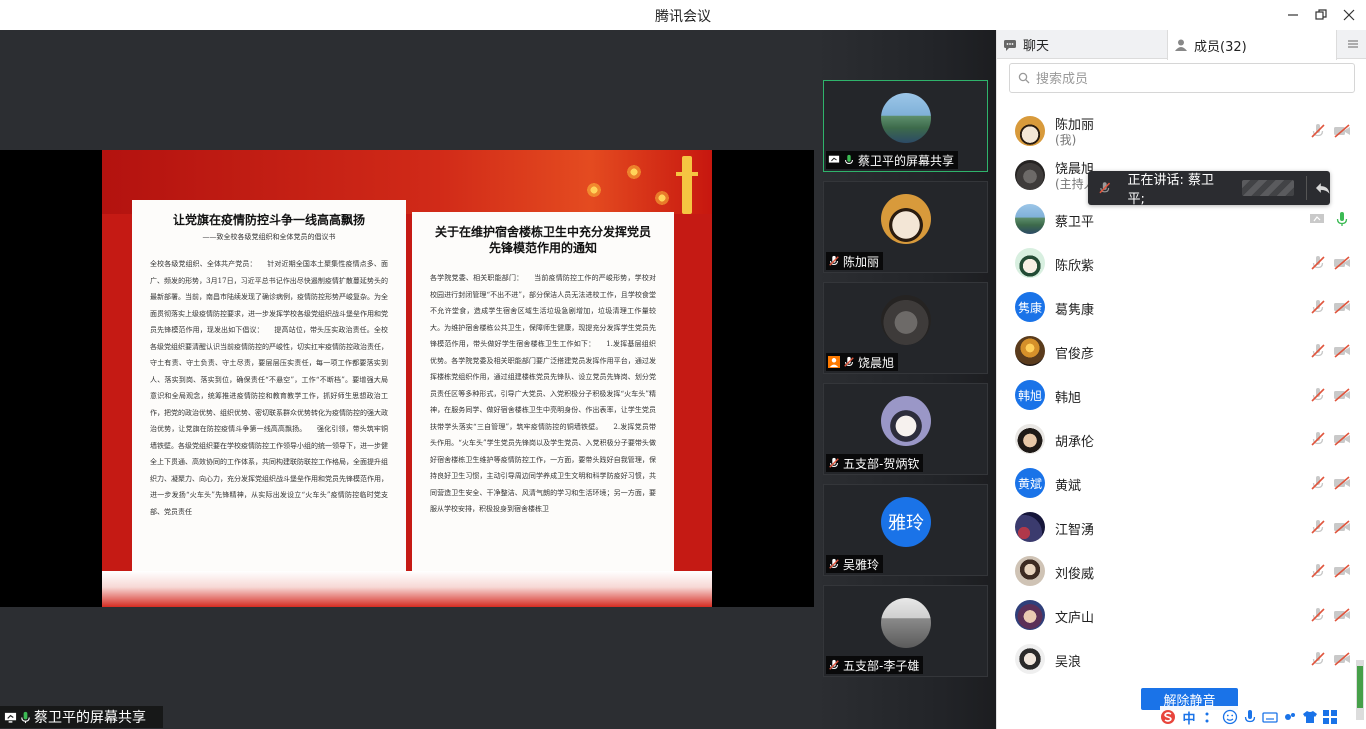  Describe the element at coordinates (892, 160) in the screenshot. I see `video-name-label: 蔡卫平的屏幕共享` at that location.